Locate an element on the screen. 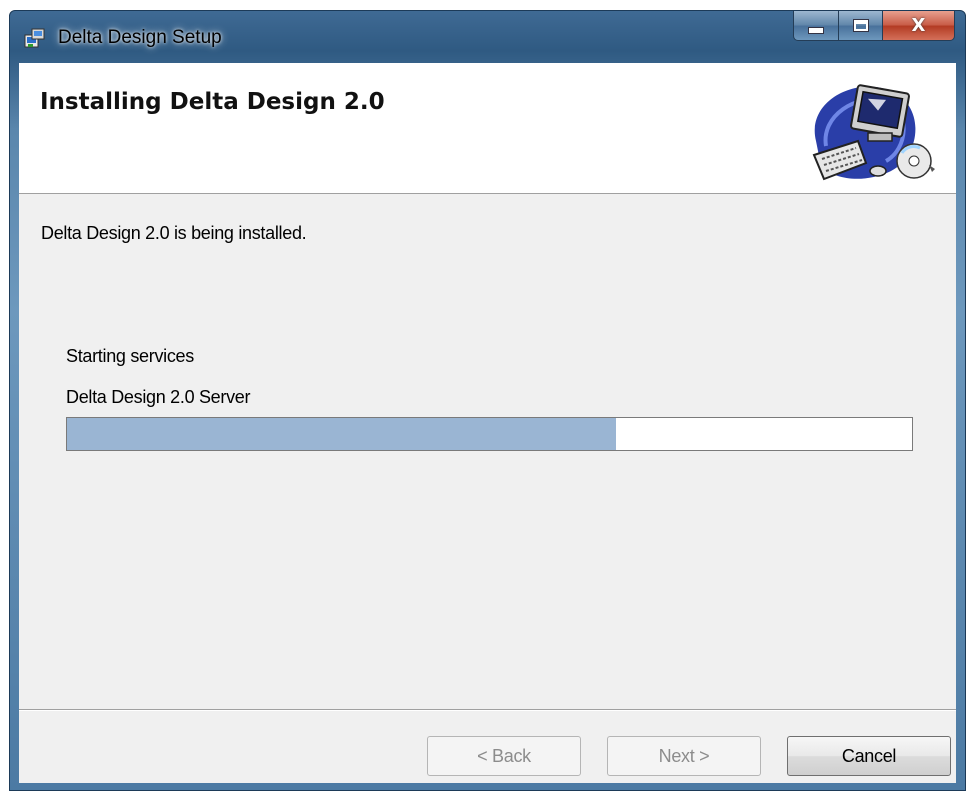 This screenshot has height=792, width=967. installer-icon is located at coordinates (34, 38).